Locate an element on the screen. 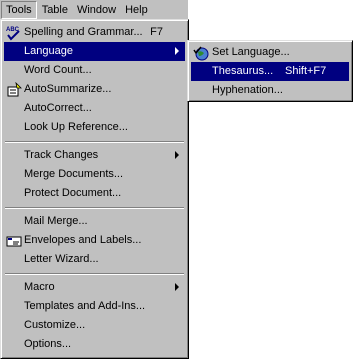 The height and width of the screenshot is (359, 353). menu-item-shortcut: Shift+F7 is located at coordinates (306, 71).